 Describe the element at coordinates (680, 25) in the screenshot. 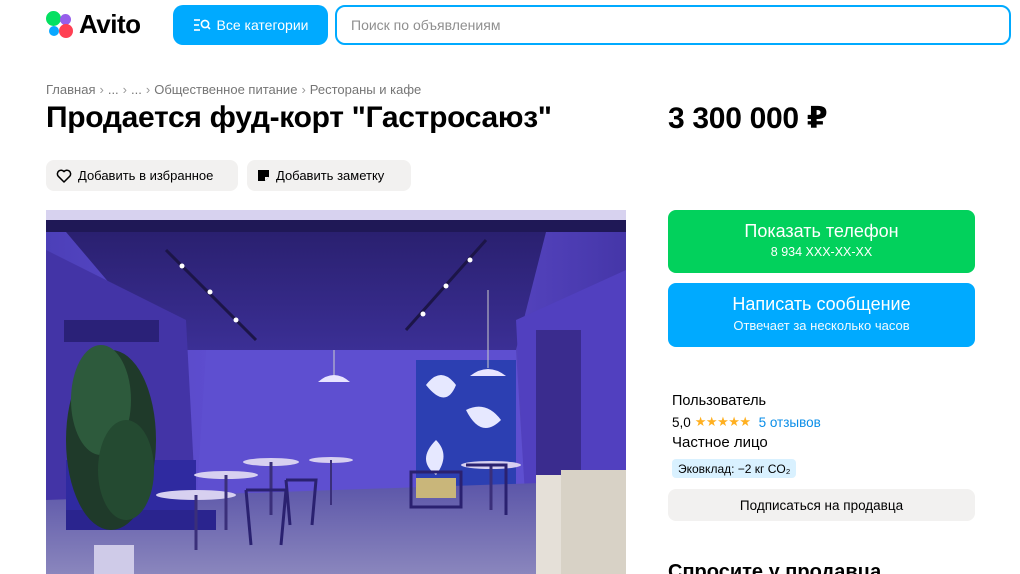

I see `search-input` at that location.